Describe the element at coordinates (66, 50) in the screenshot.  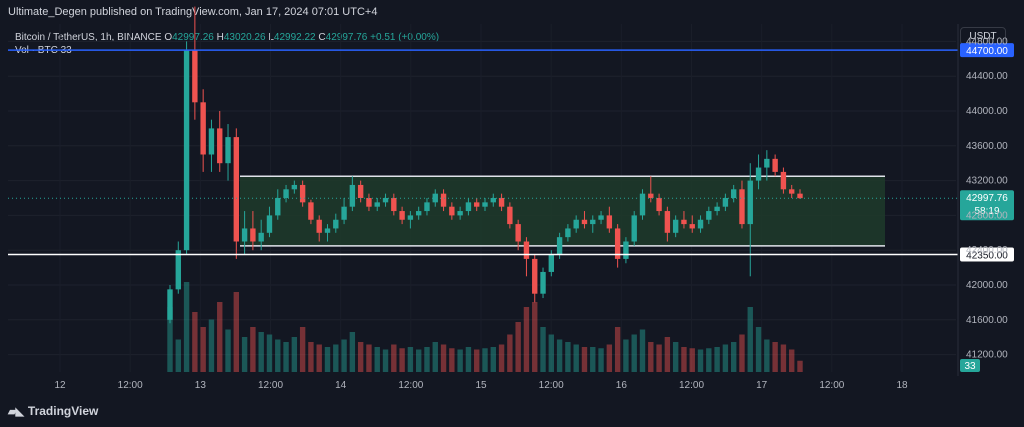
I see `volume-value: 33` at that location.